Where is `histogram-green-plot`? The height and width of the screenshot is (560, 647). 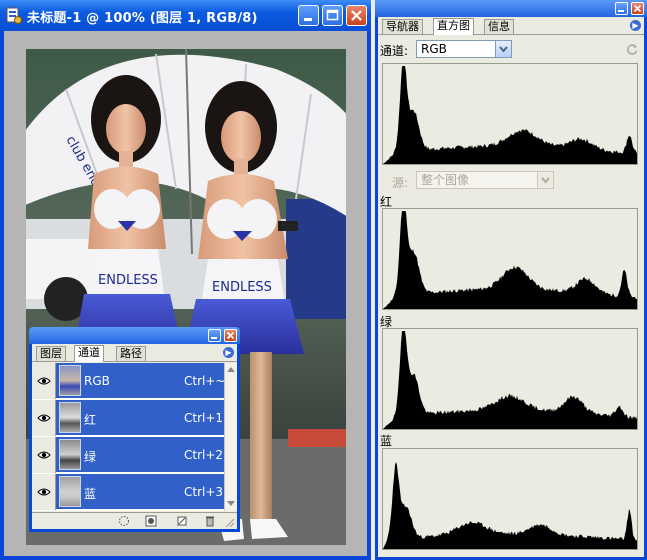 histogram-green-plot is located at coordinates (510, 380).